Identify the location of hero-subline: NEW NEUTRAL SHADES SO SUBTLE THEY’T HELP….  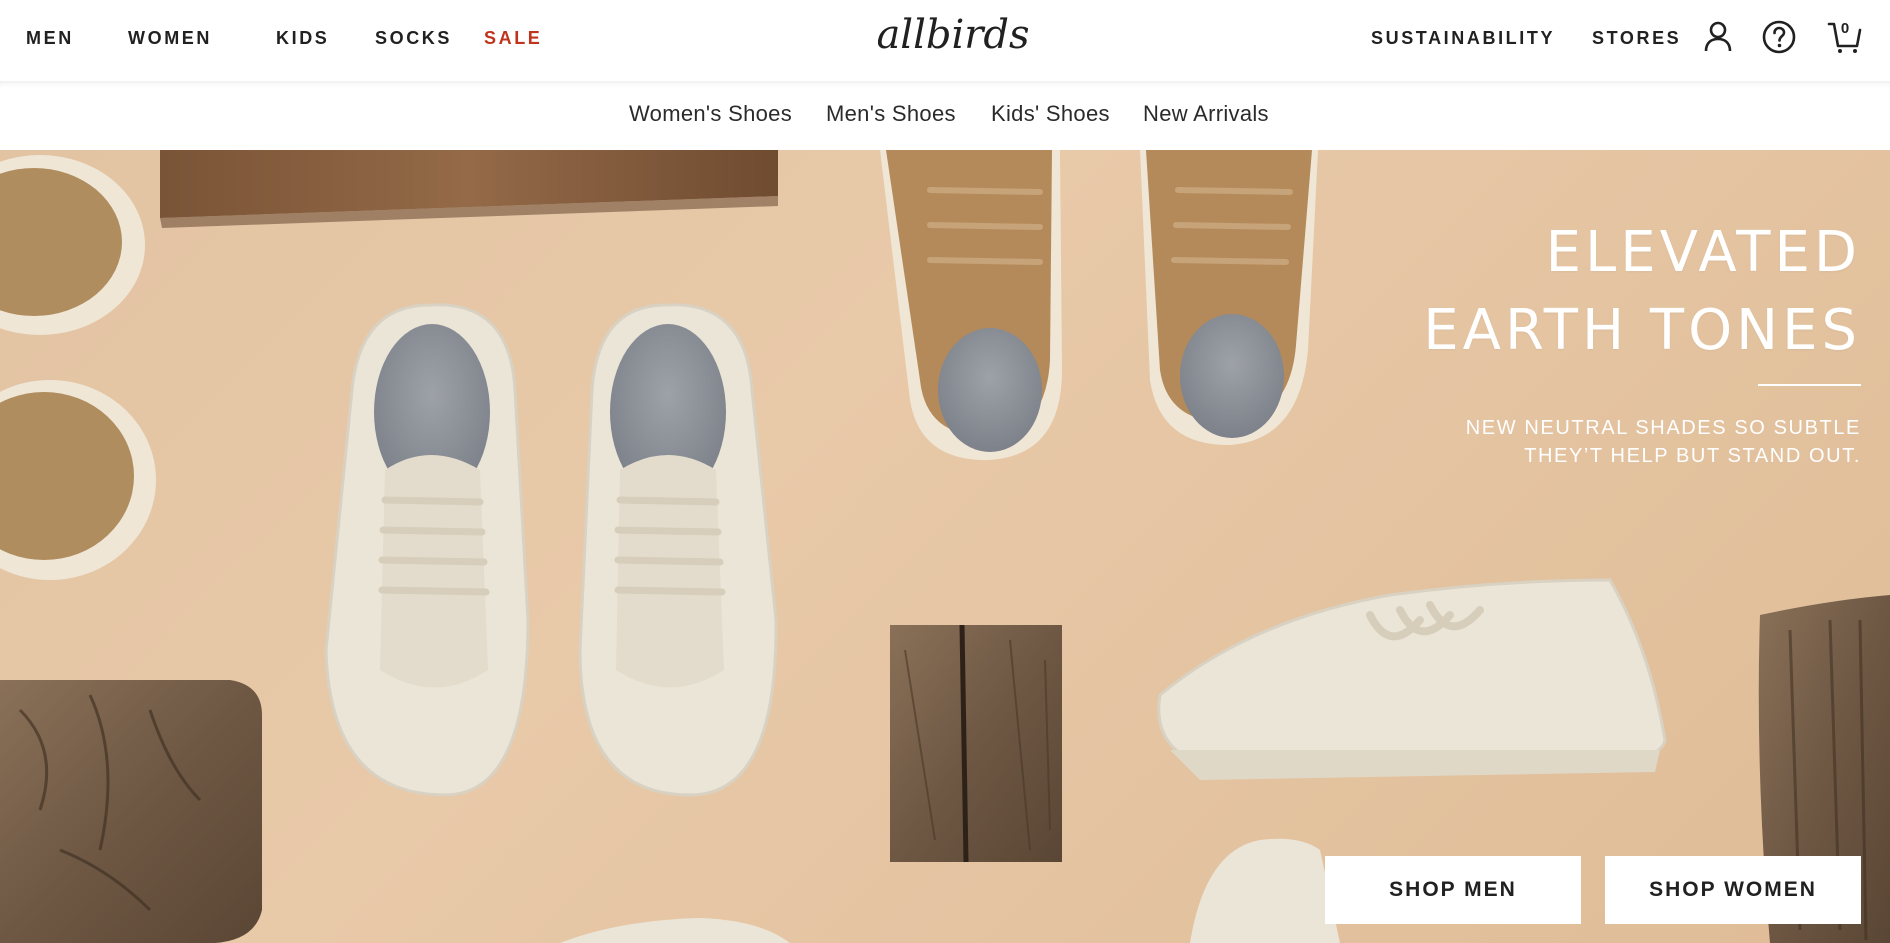
(1663, 442).